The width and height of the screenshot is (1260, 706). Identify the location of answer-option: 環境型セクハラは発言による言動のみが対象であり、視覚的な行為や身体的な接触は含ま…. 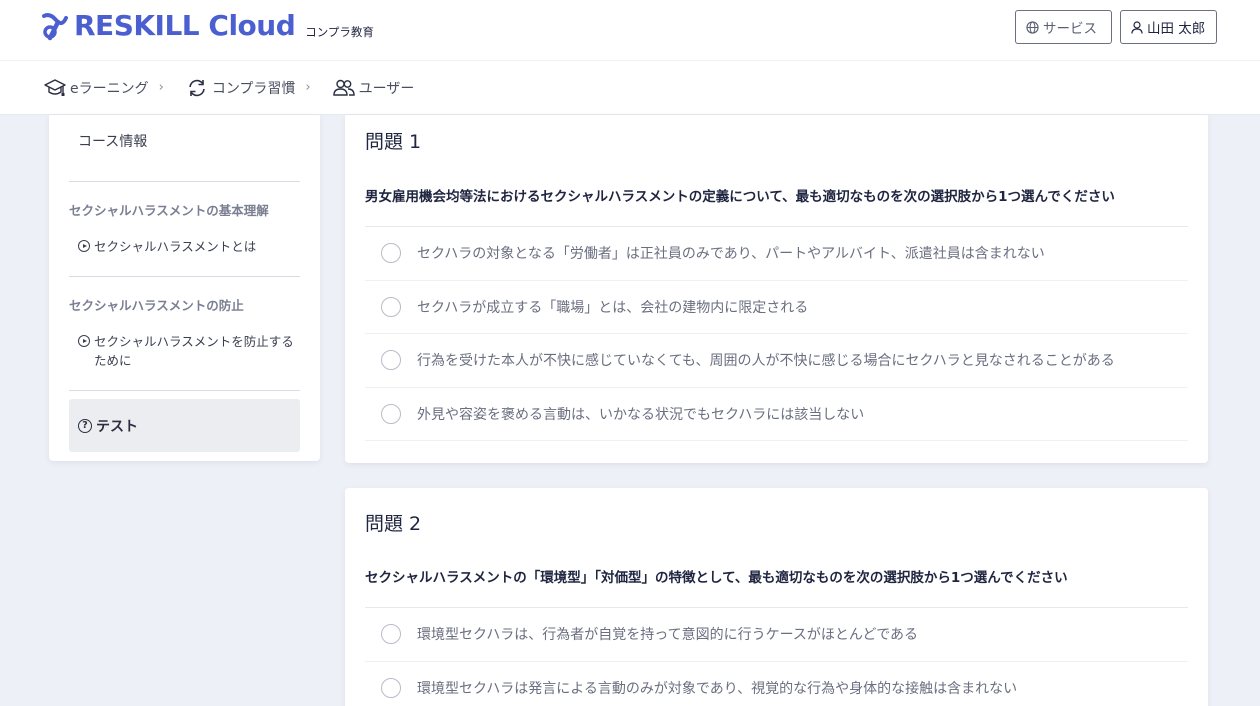
(776, 684).